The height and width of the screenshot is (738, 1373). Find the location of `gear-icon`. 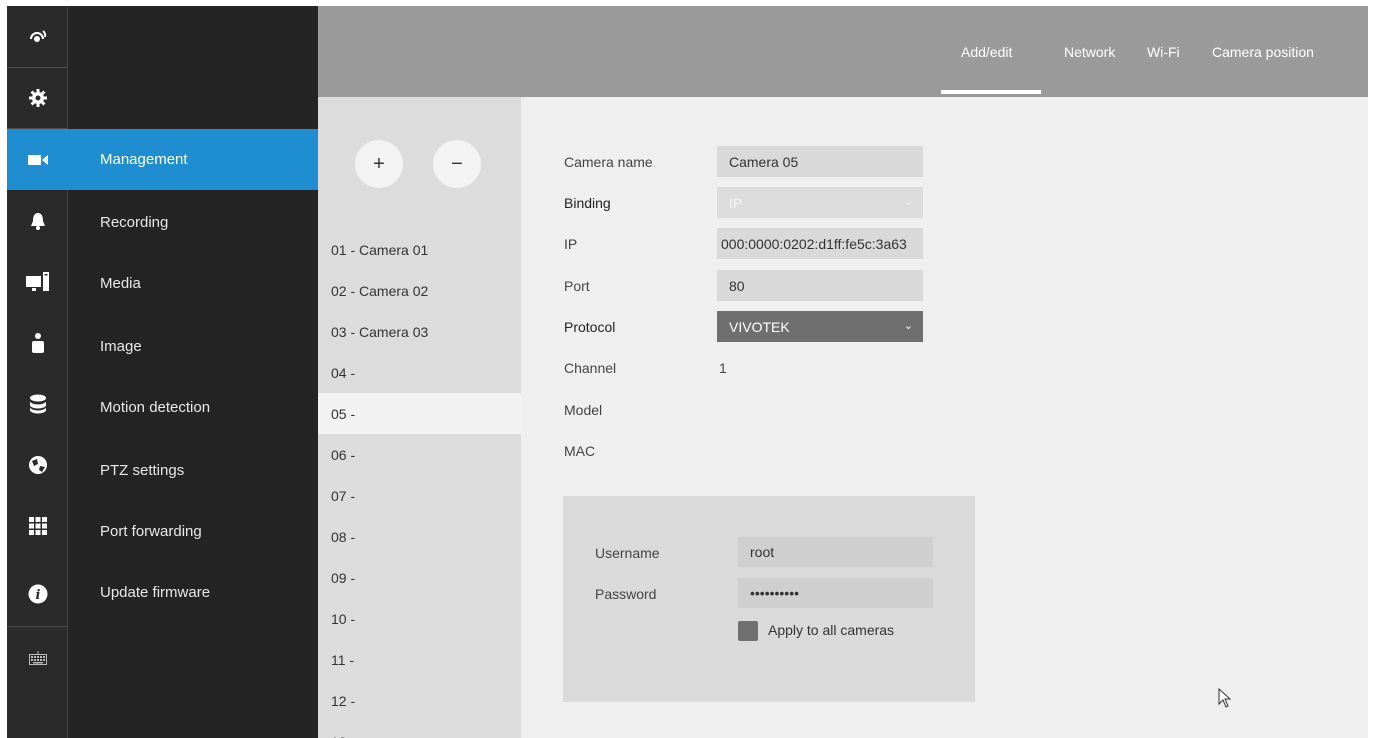

gear-icon is located at coordinates (37, 97).